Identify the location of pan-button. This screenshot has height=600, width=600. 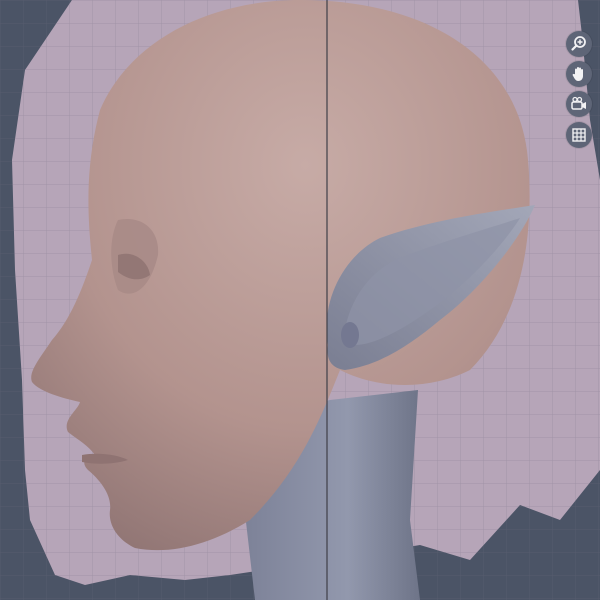
(579, 74).